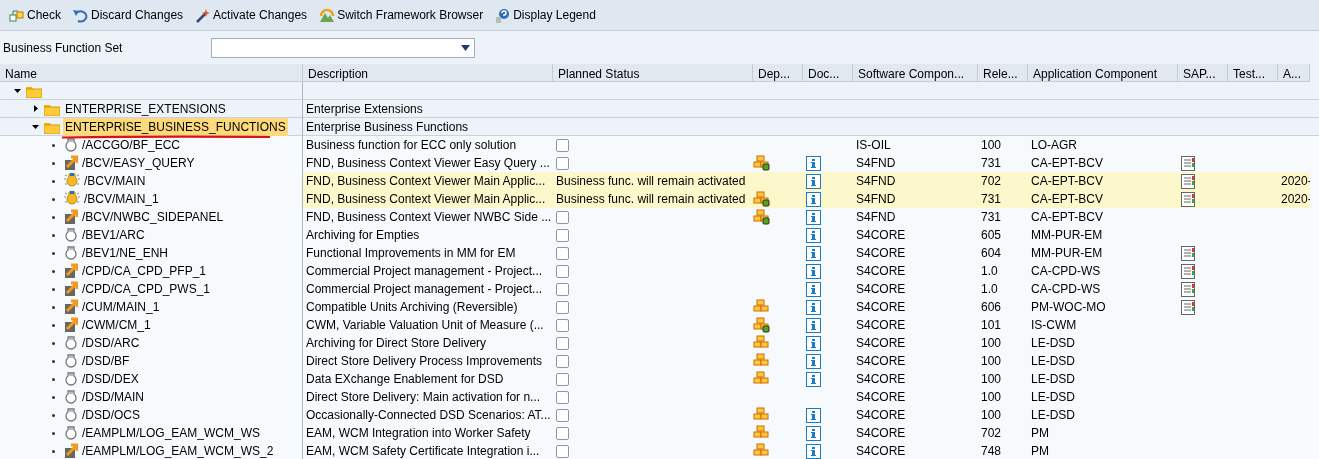 This screenshot has width=1319, height=459. Describe the element at coordinates (175, 127) in the screenshot. I see `tree-node: ENTERPRISE_BUSINESS_FUNCTIONS` at that location.